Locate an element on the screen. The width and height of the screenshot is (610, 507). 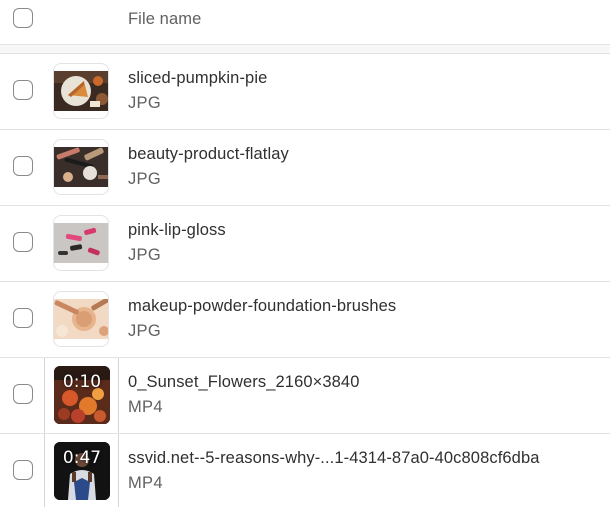
file-thumbnail: 0:10 is located at coordinates (81, 395).